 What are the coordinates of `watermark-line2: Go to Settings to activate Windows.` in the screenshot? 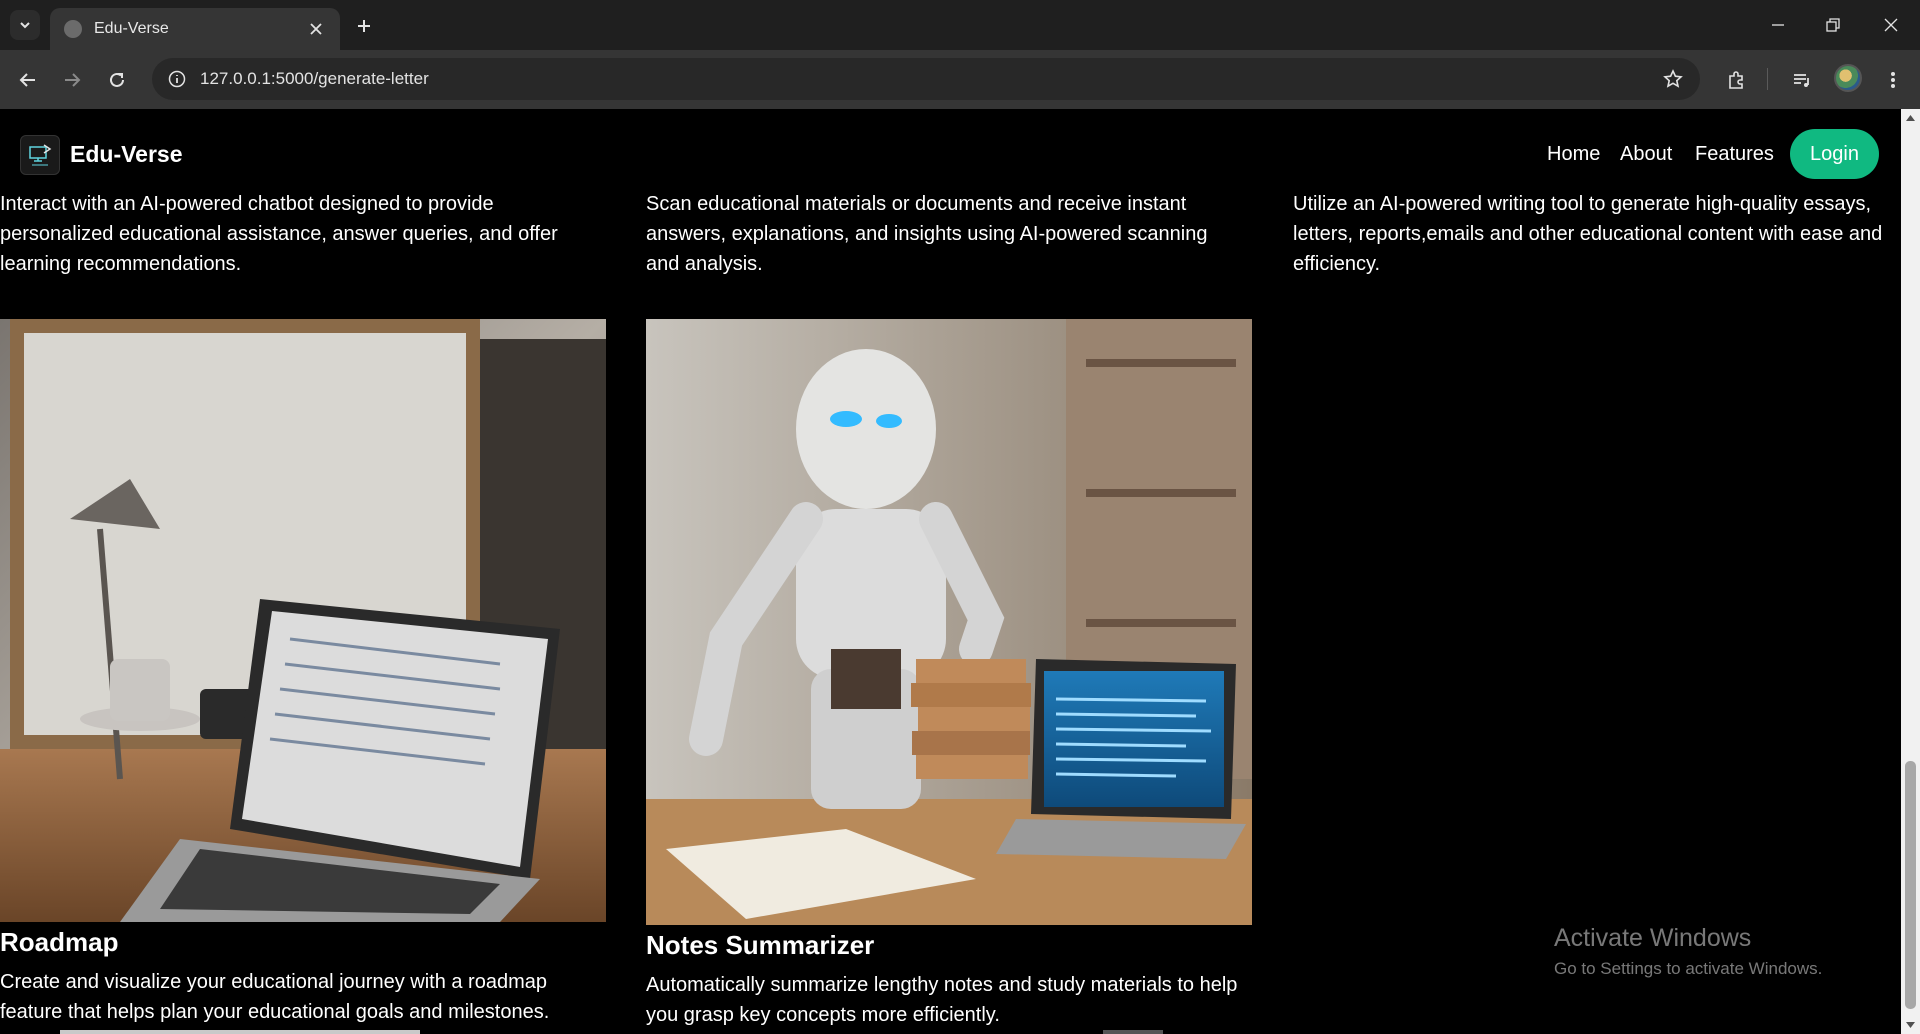 It's located at (1688, 968).